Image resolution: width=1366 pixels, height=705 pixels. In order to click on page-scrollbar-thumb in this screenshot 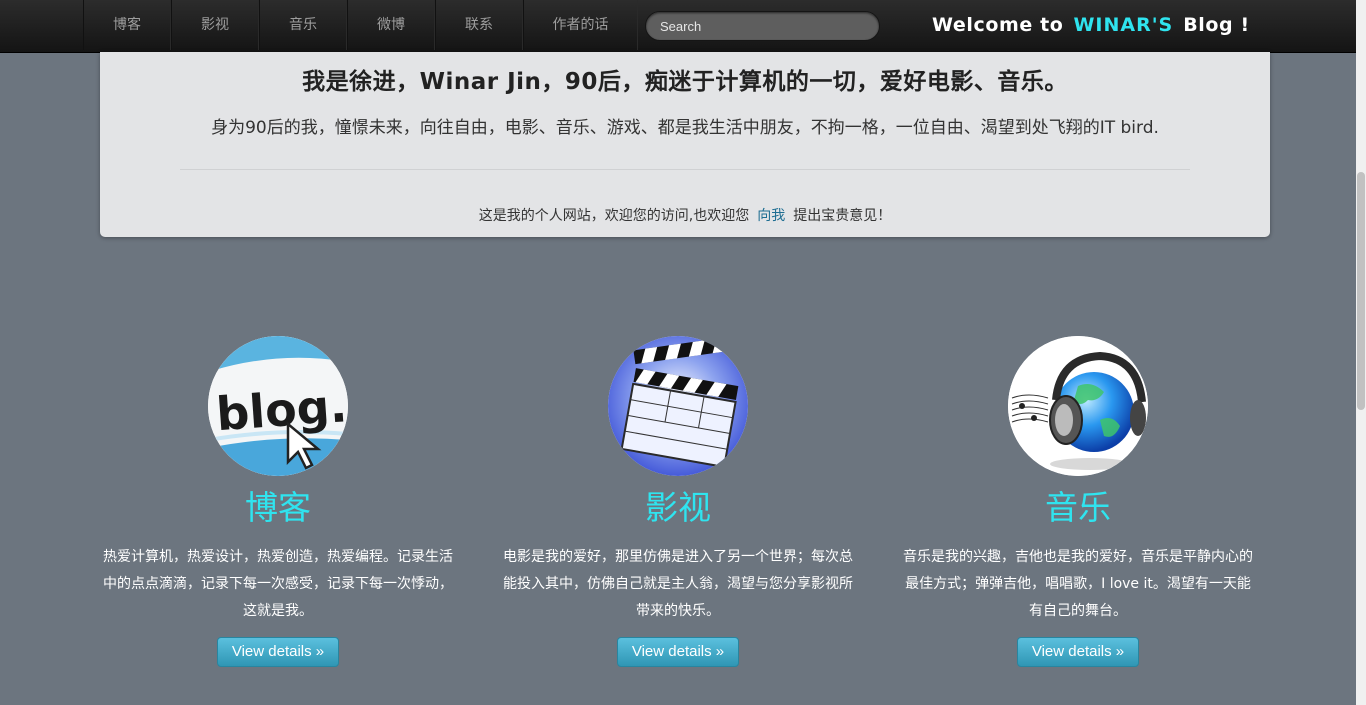, I will do `click(1361, 291)`.